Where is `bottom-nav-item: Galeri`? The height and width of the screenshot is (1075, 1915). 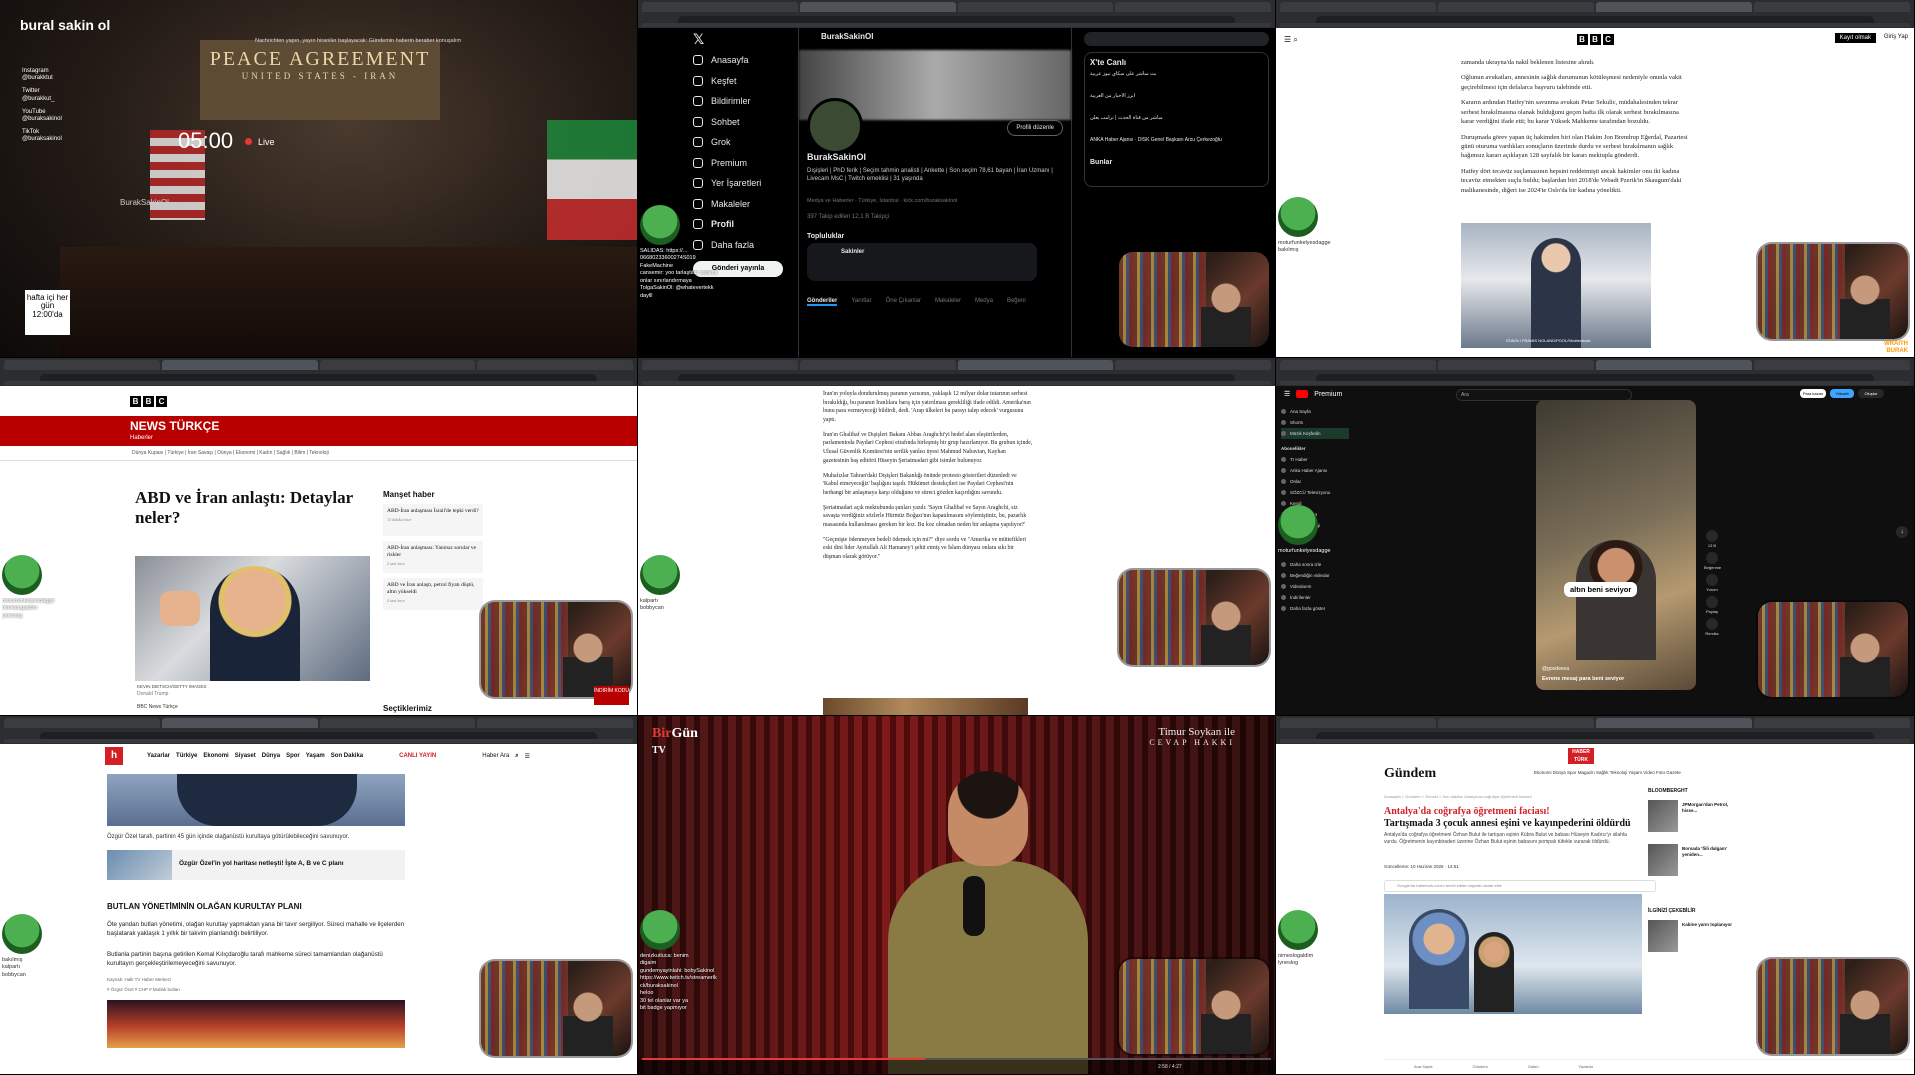 bottom-nav-item: Galeri is located at coordinates (1533, 1067).